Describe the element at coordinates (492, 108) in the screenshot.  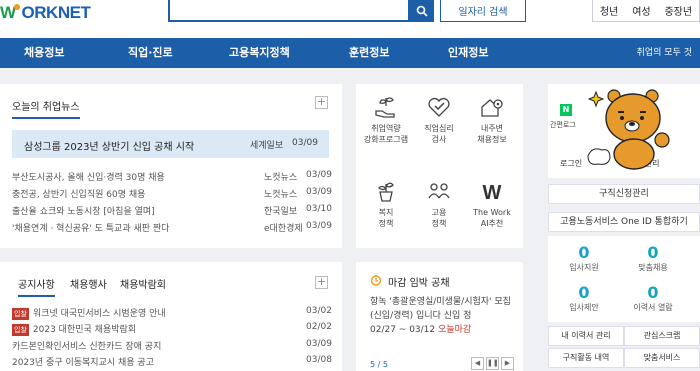
I see `house-pin-icon` at that location.